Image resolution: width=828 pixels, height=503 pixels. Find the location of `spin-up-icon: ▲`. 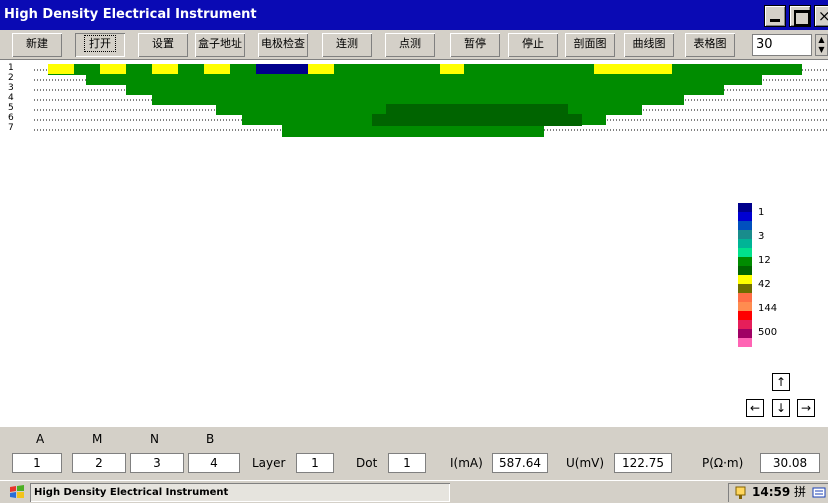

spin-up-icon: ▲ is located at coordinates (821, 40).